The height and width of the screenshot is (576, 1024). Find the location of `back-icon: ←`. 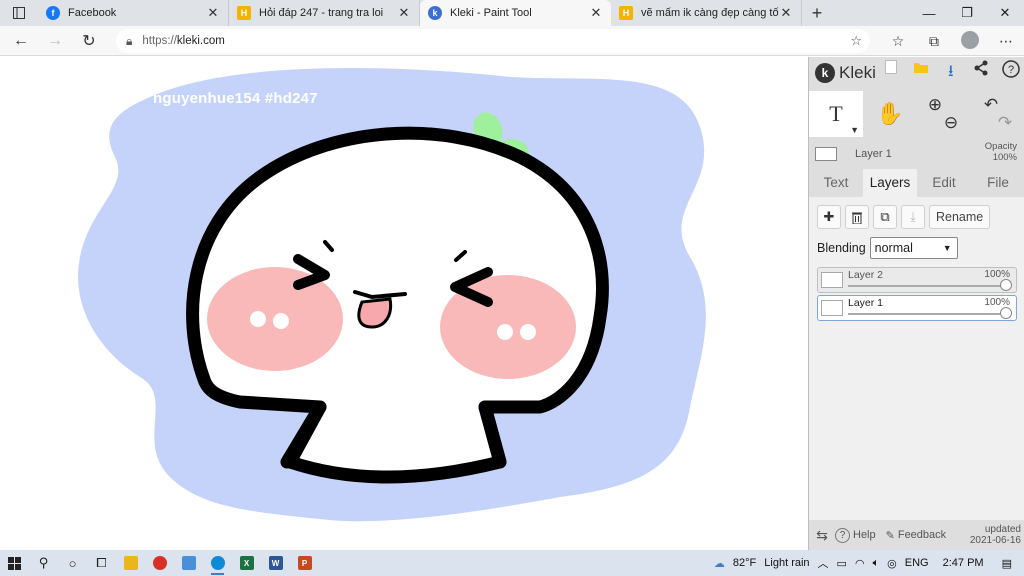

back-icon: ← is located at coordinates (21, 41).